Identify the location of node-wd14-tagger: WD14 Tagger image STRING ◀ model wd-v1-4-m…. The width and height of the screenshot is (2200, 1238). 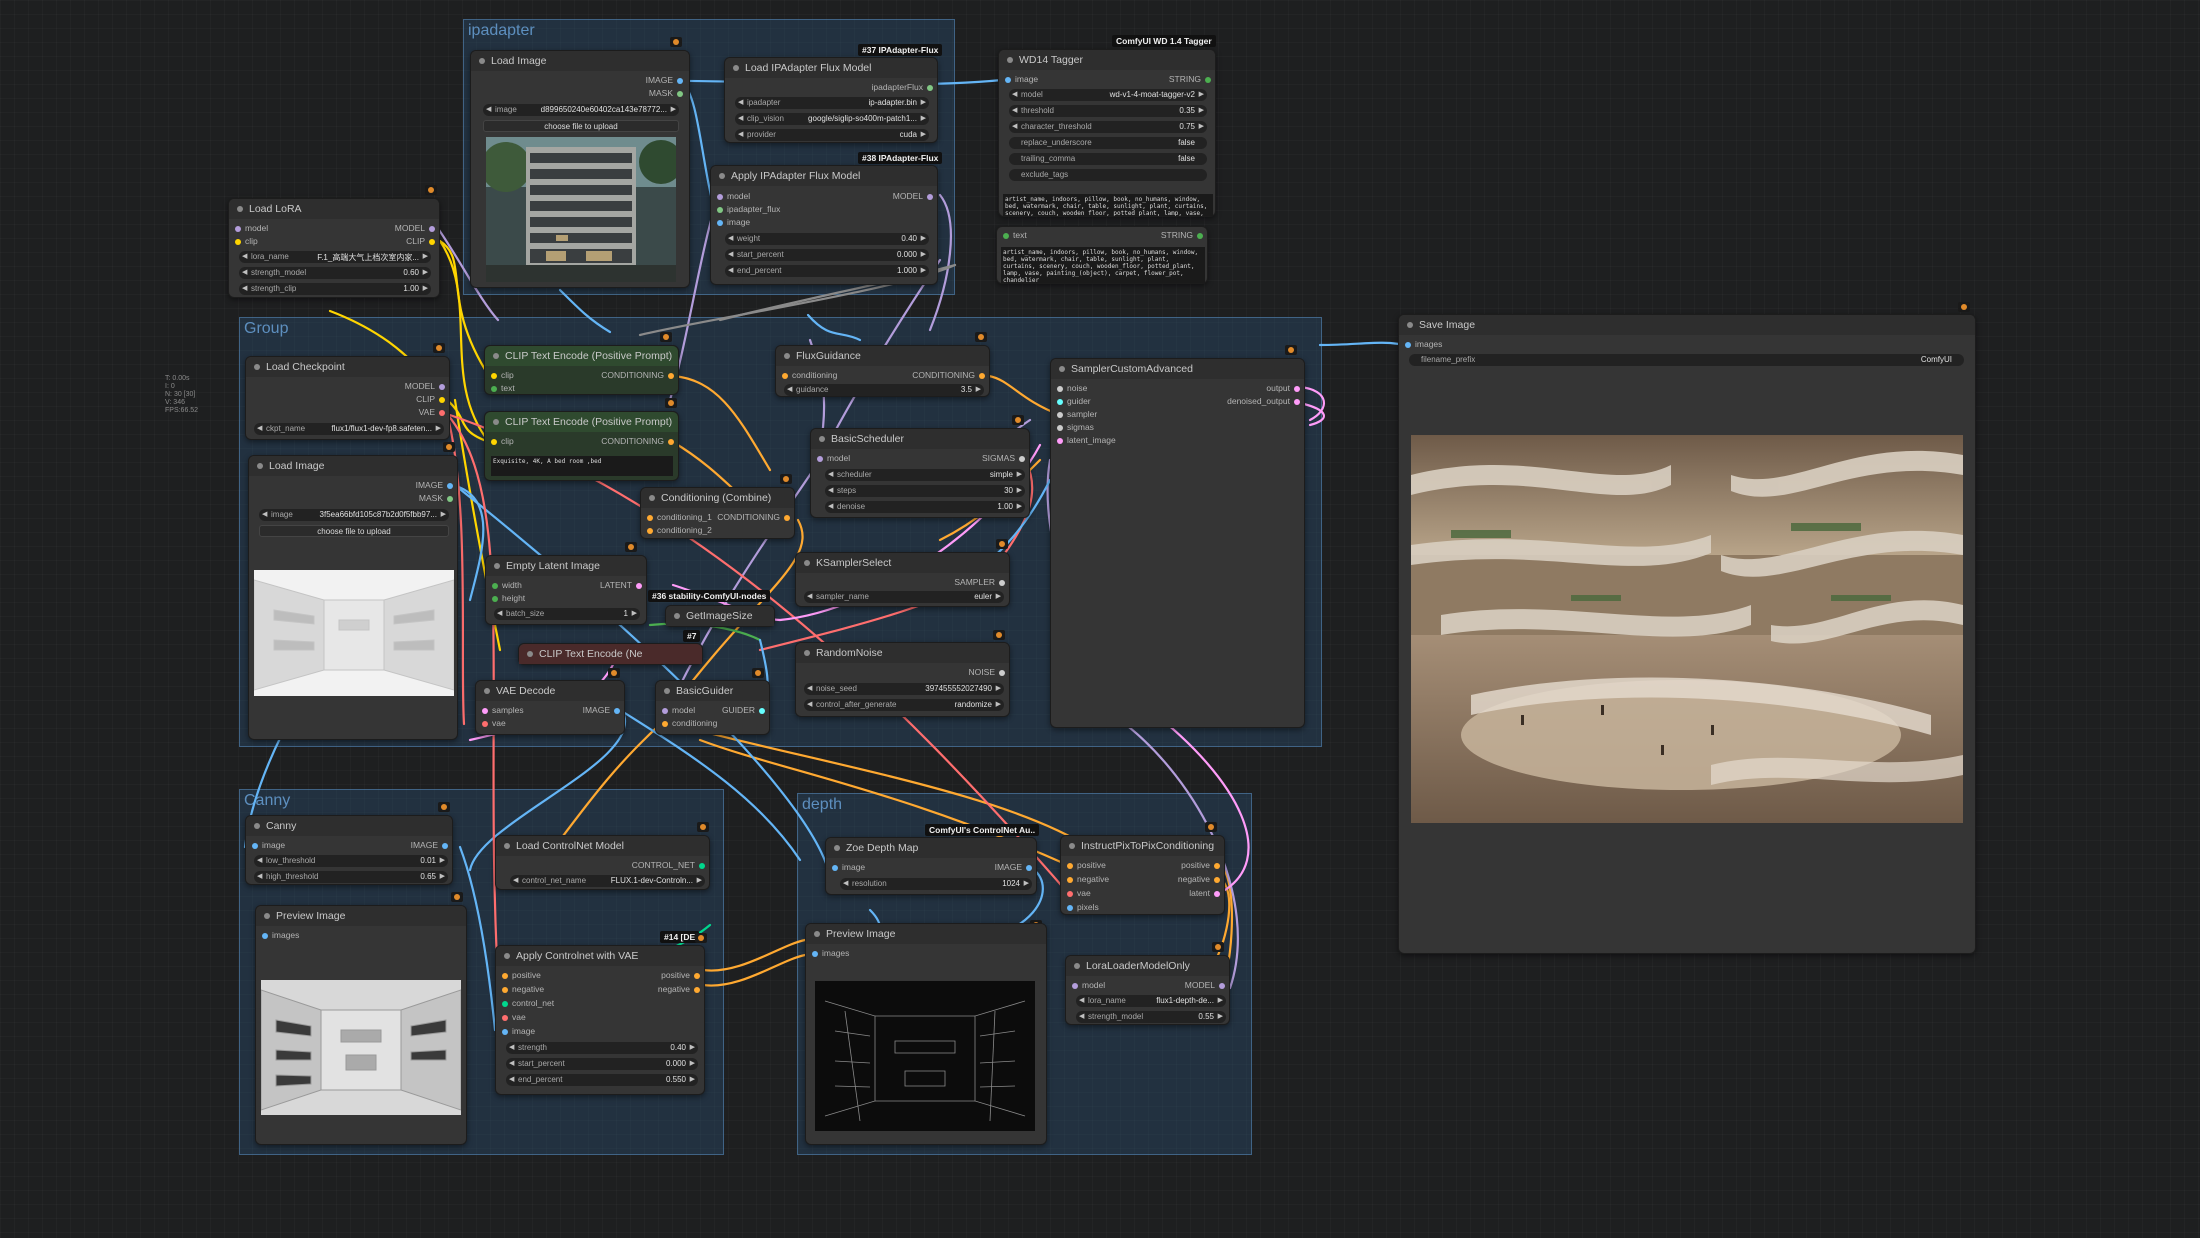
(1107, 133).